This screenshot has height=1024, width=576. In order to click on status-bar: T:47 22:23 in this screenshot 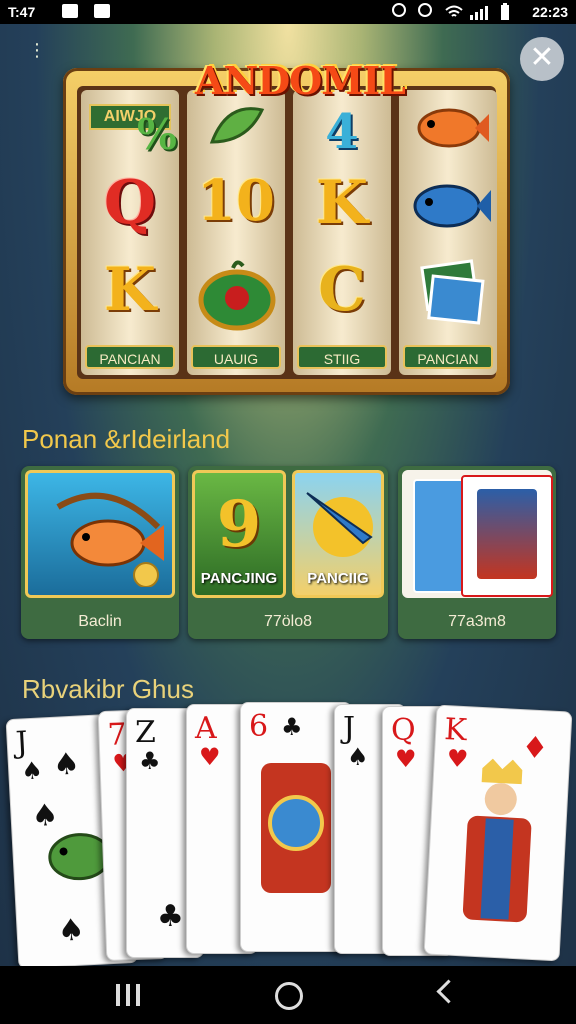, I will do `click(288, 12)`.